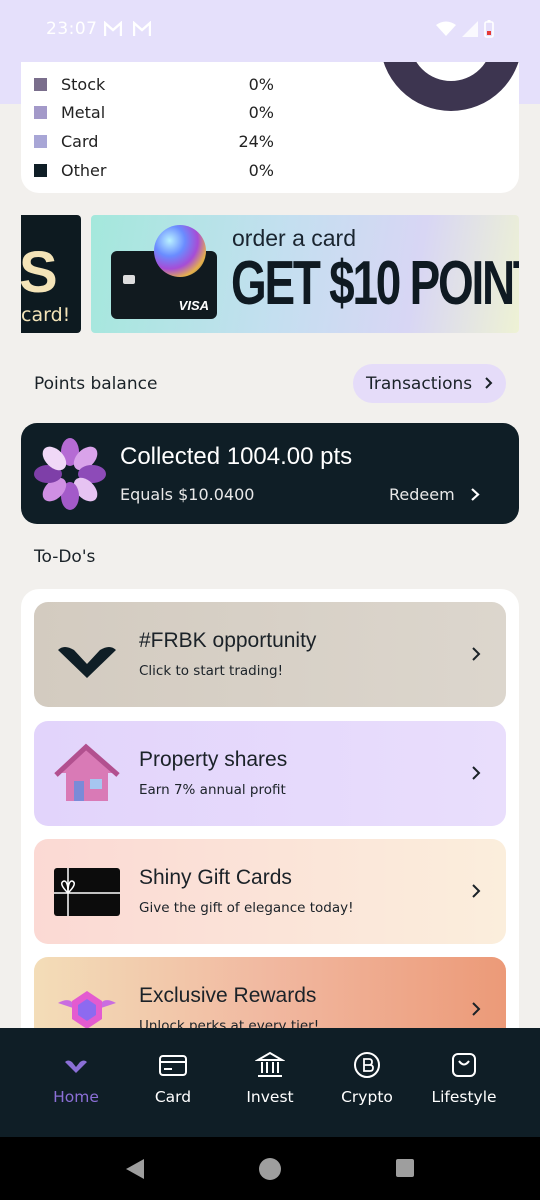 This screenshot has width=540, height=1200. I want to click on points-section-title: Points balance, so click(96, 384).